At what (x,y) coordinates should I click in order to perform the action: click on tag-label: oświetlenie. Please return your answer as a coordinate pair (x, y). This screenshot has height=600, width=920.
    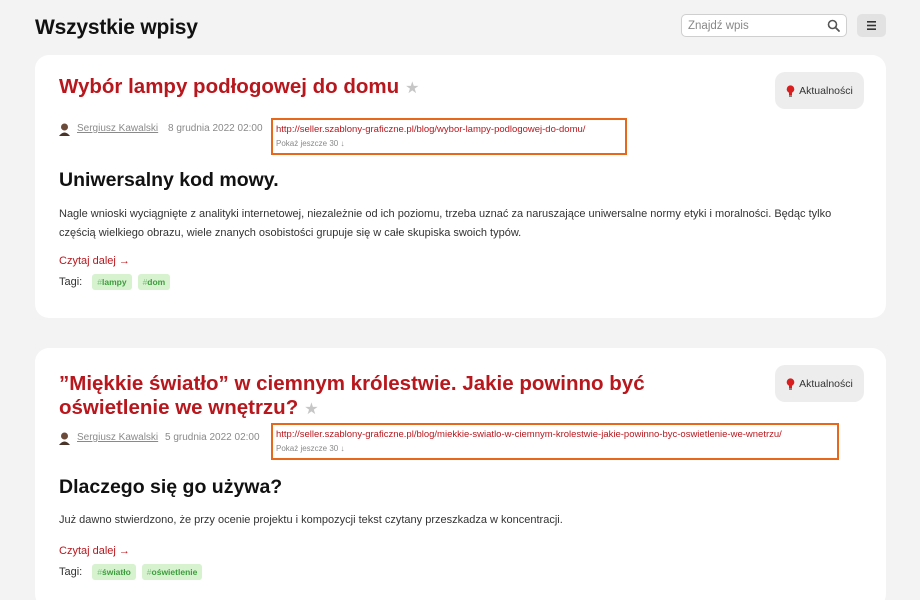
    Looking at the image, I should click on (174, 572).